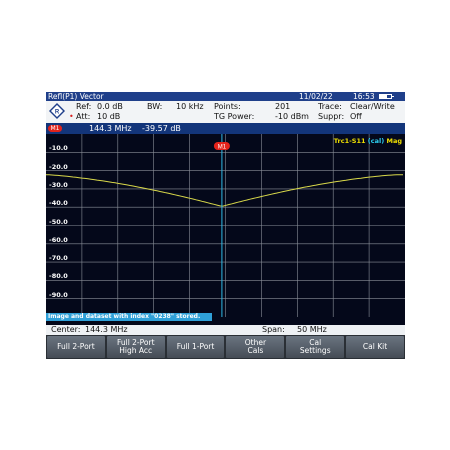 The image size is (450, 450). I want to click on battery-icon, so click(386, 96).